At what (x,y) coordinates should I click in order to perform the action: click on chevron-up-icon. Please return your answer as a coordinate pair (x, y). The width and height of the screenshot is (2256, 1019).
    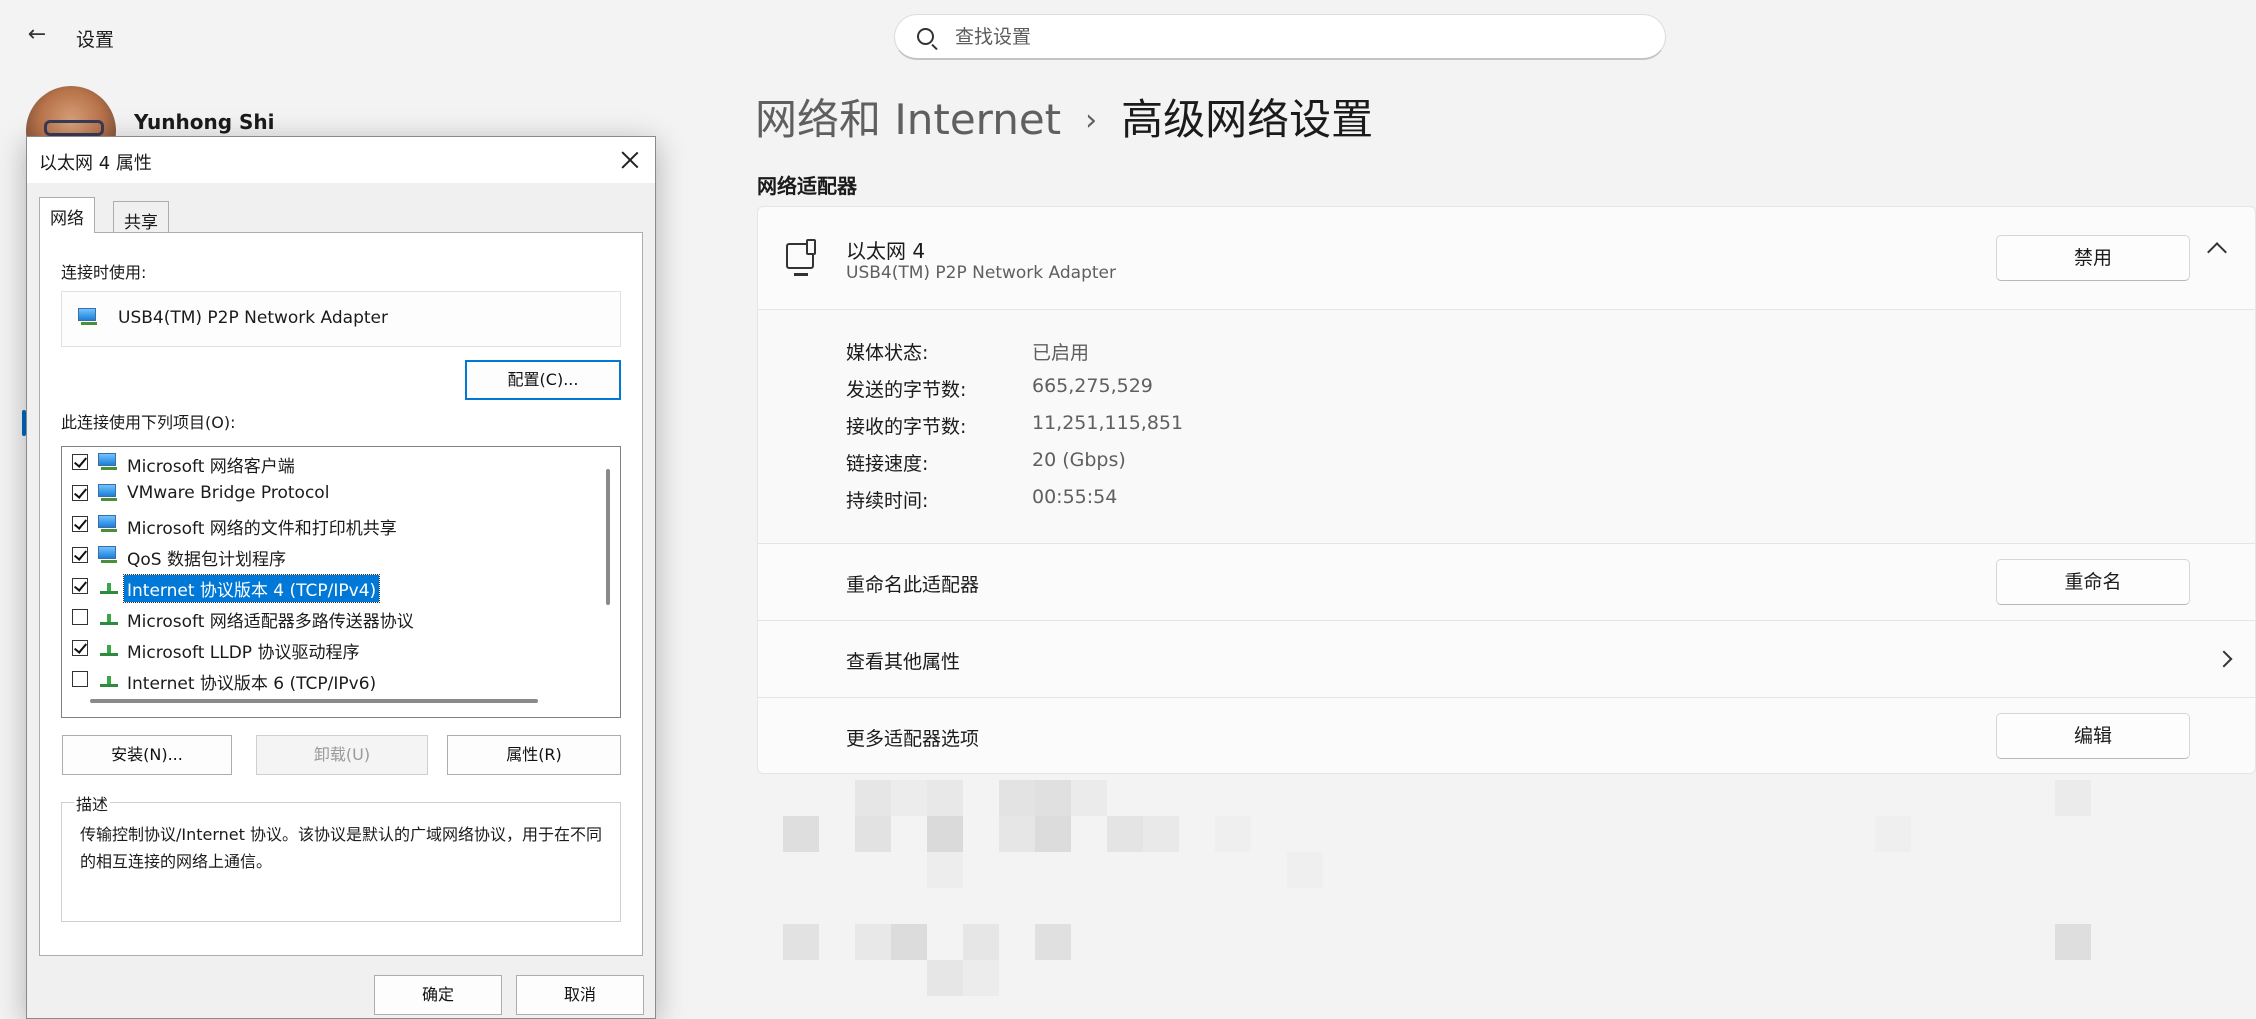
    Looking at the image, I should click on (2217, 252).